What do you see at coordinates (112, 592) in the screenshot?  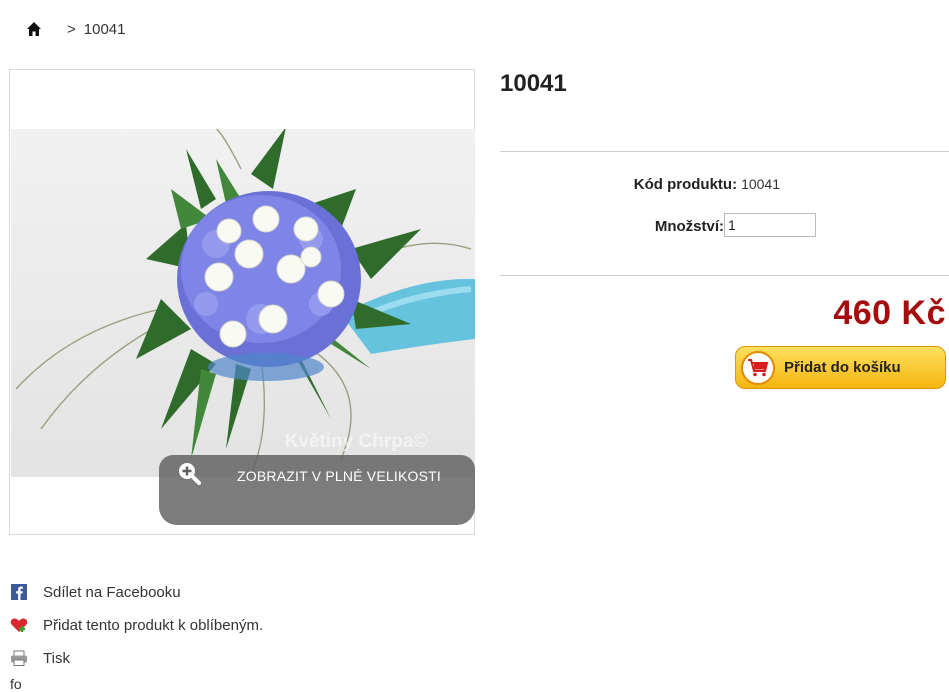 I see `share-facebook-label: Sdílet na Facebooku` at bounding box center [112, 592].